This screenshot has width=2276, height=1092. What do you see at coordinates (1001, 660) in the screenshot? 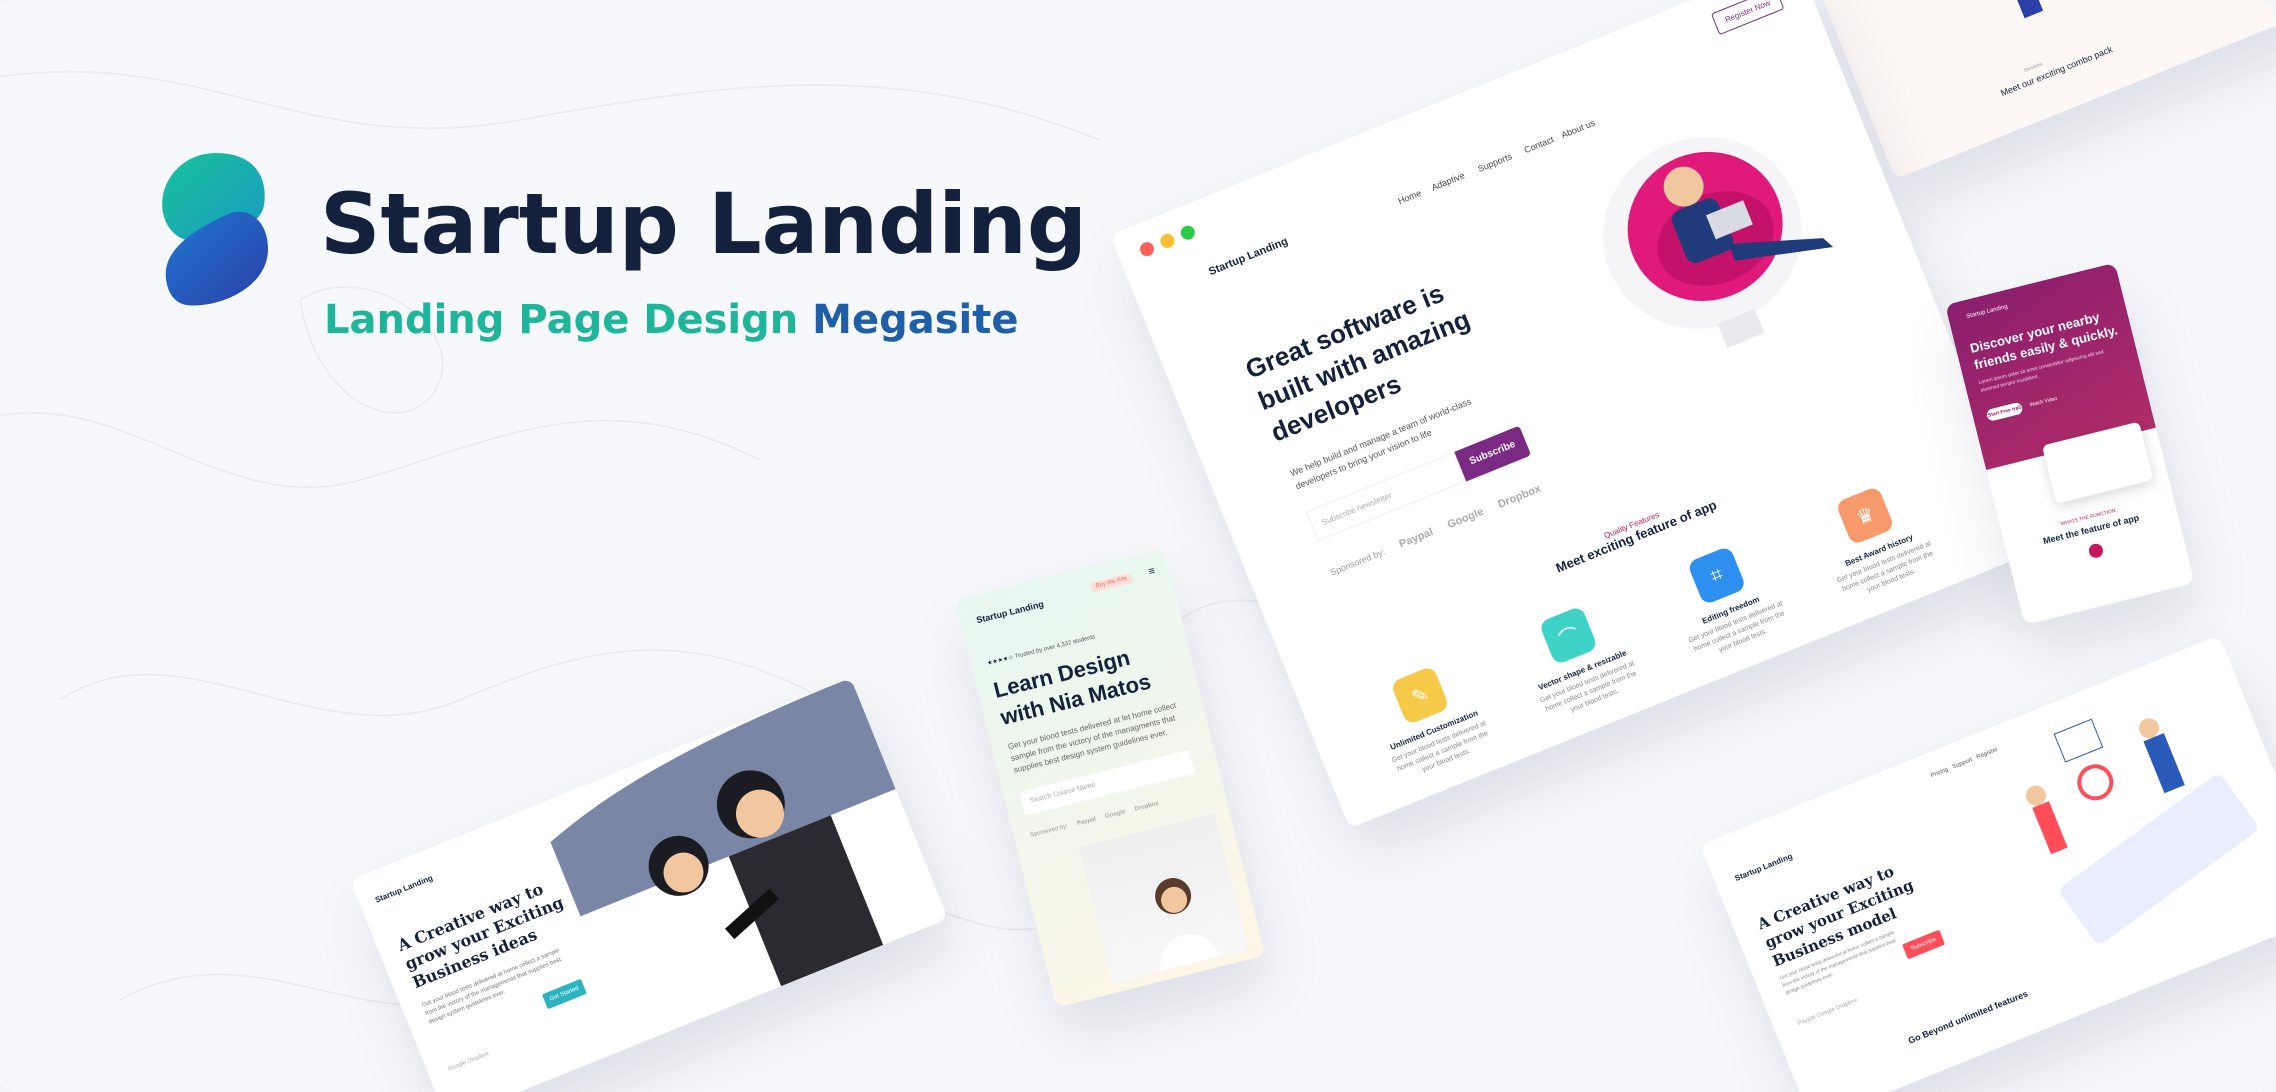
I see `rating-stars-icon: ★★★★☆` at bounding box center [1001, 660].